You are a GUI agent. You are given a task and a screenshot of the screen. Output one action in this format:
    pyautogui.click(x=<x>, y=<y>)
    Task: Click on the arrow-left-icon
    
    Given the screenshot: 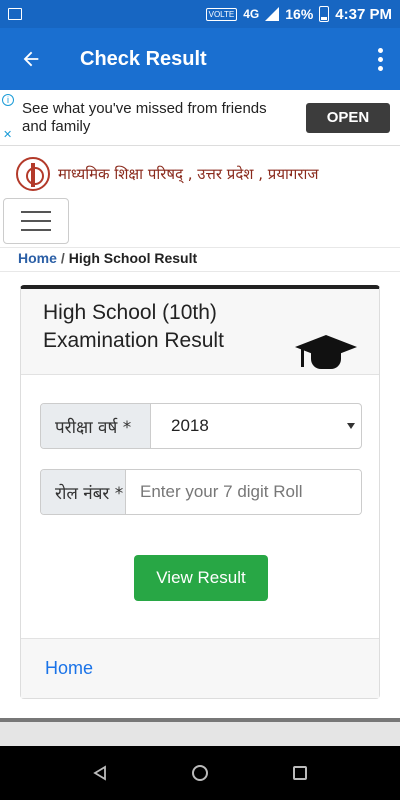 What is the action you would take?
    pyautogui.click(x=31, y=59)
    